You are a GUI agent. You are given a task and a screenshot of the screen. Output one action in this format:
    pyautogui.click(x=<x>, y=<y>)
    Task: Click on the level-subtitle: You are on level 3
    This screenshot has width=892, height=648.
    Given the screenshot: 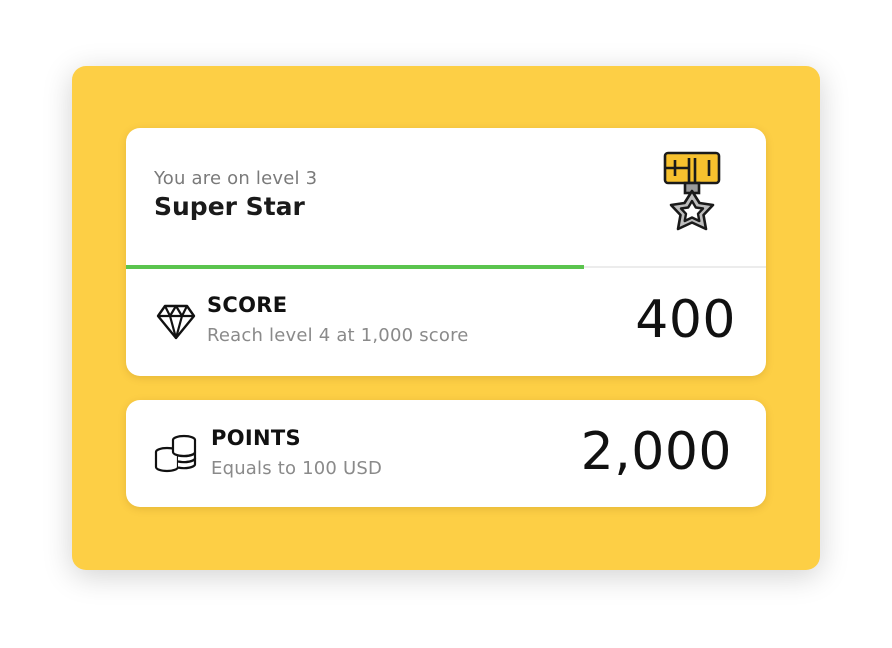 What is the action you would take?
    pyautogui.click(x=236, y=178)
    